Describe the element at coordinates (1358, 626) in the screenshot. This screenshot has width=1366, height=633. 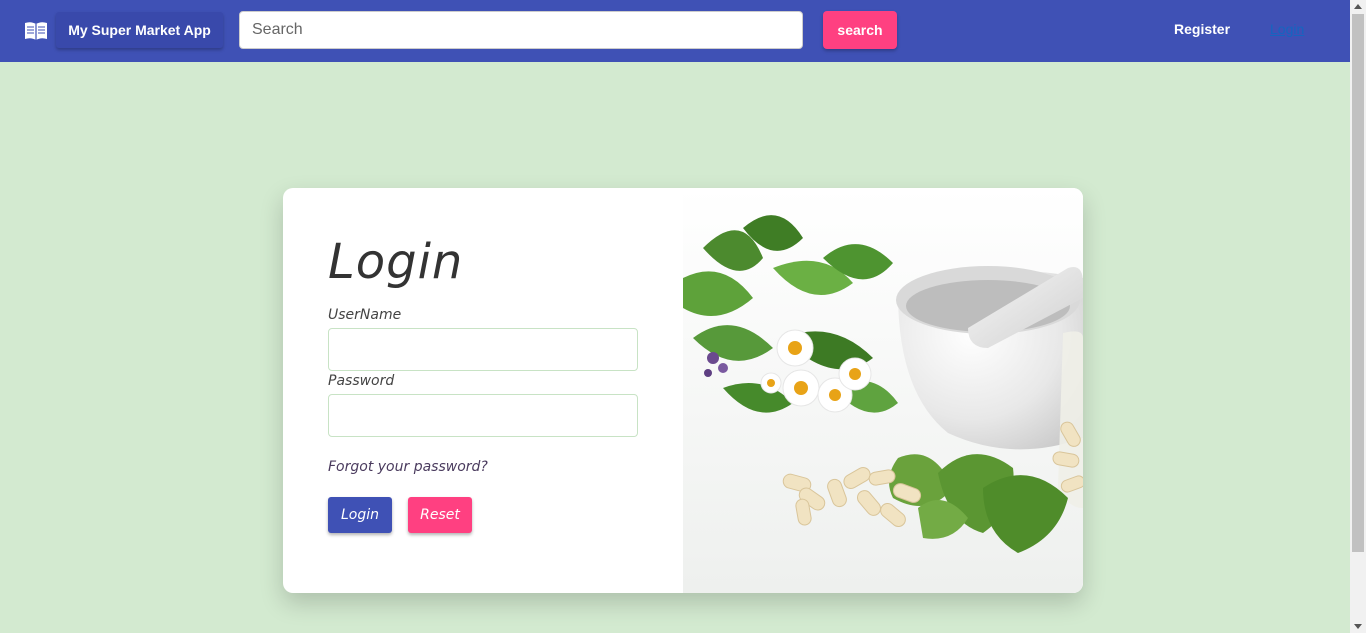
I see `scroll-down-arrow-icon` at that location.